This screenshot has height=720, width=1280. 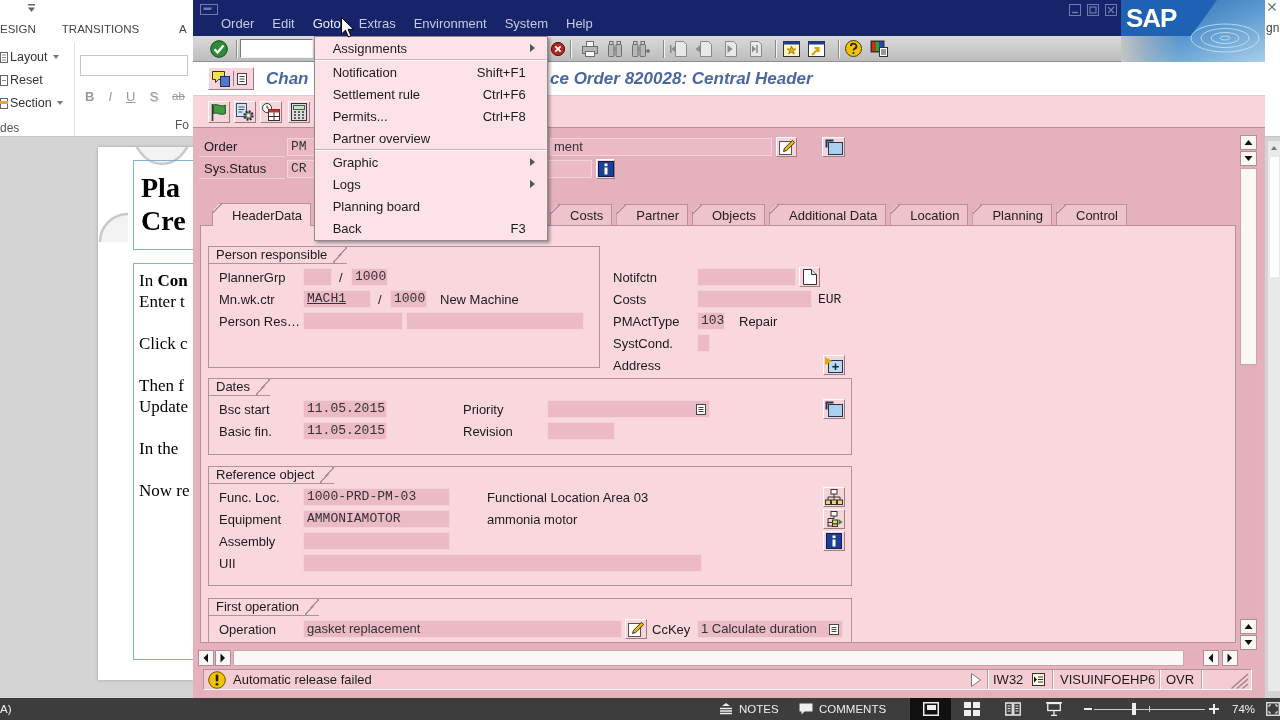 I want to click on input-field: gasket replacement, so click(x=462, y=629).